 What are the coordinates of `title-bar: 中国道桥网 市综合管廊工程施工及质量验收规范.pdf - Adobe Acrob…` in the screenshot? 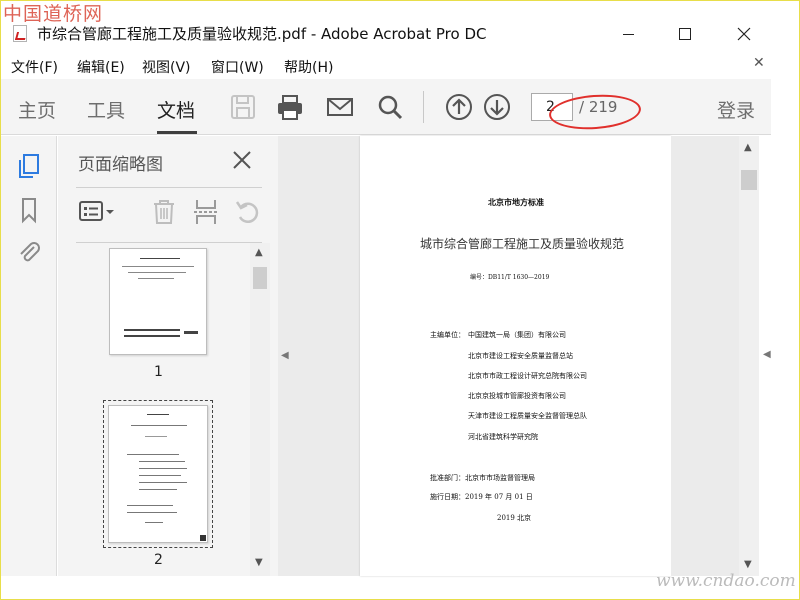 It's located at (400, 26).